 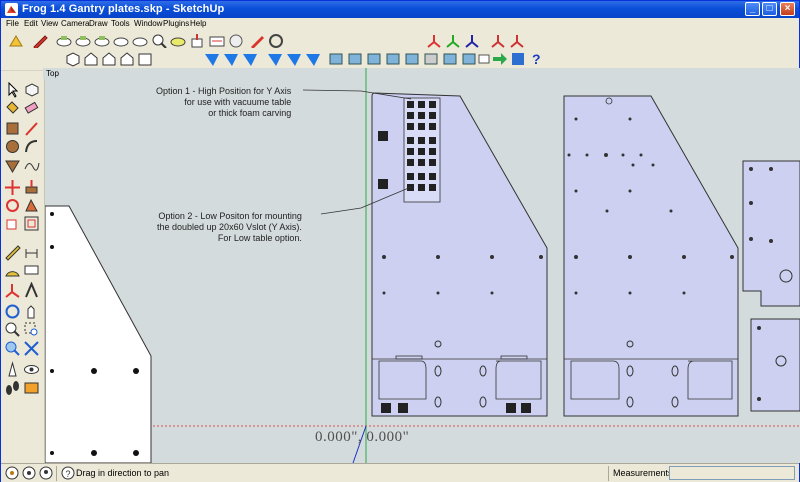 I want to click on circle-icon, so click(x=12, y=146).